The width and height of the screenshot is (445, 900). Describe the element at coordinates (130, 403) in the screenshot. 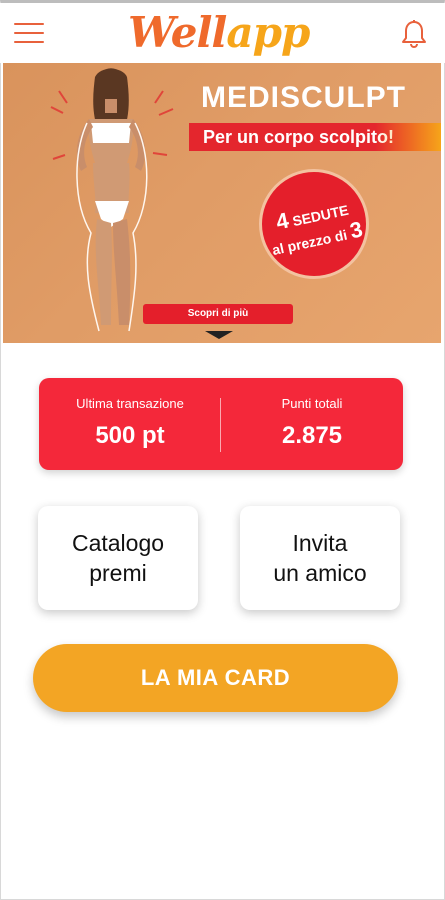

I see `last-transaction-label: Ultima transazione` at that location.